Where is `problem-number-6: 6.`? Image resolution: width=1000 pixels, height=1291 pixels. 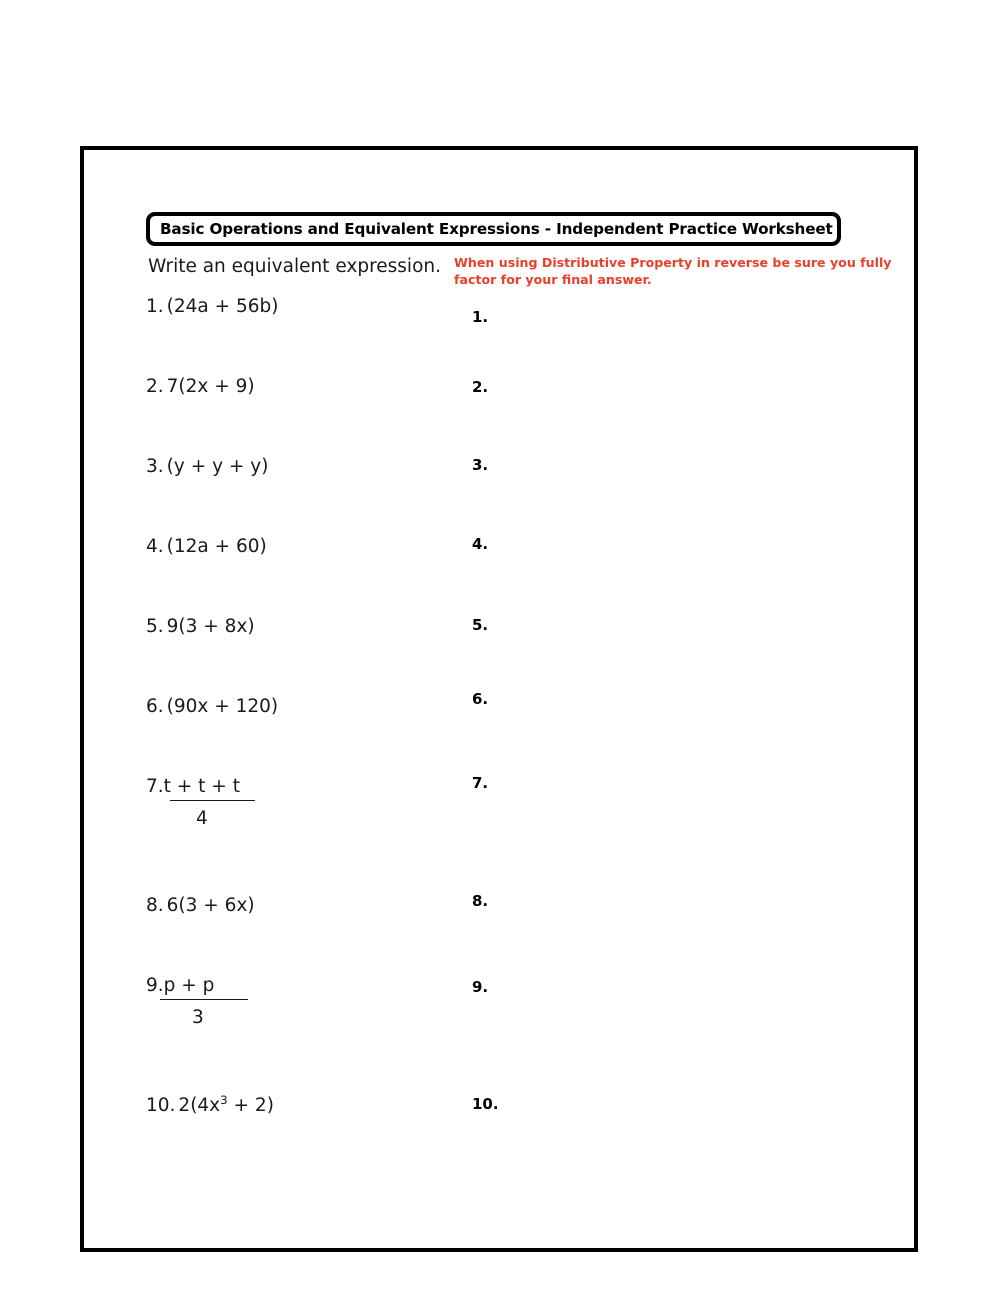
problem-number-6: 6. is located at coordinates (155, 706).